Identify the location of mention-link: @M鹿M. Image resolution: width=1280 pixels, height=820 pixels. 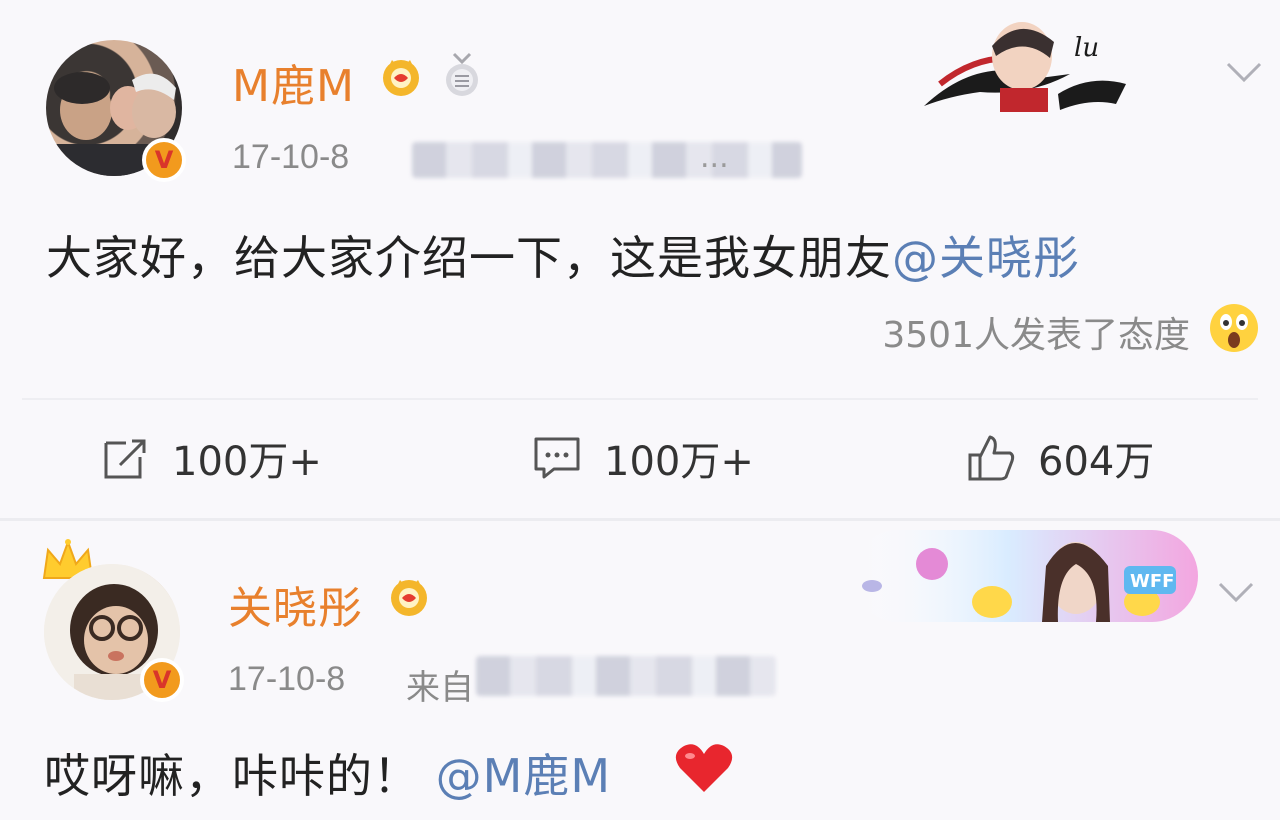
(523, 776).